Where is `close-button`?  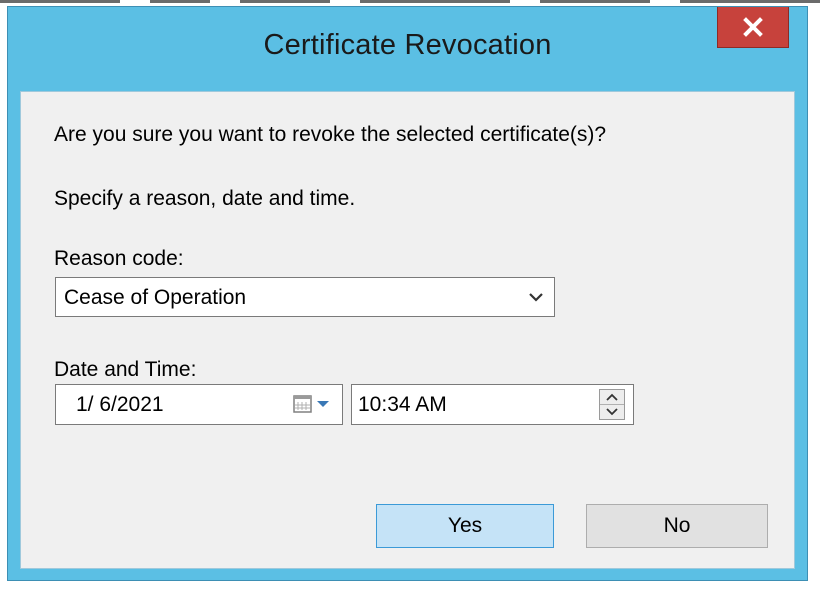
close-button is located at coordinates (753, 27).